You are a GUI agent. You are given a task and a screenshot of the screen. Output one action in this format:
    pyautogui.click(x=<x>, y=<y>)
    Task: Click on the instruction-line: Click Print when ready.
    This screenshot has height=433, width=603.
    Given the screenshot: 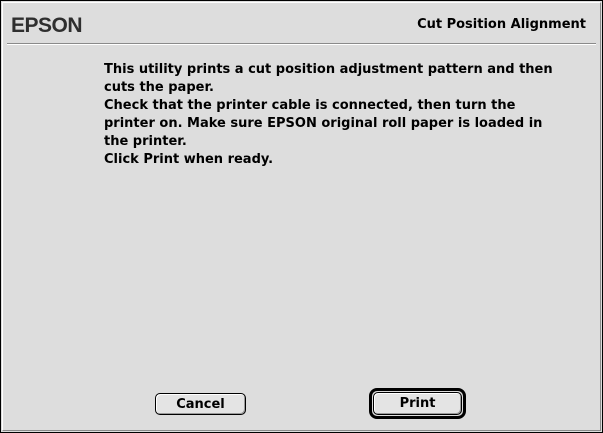 What is the action you would take?
    pyautogui.click(x=189, y=159)
    